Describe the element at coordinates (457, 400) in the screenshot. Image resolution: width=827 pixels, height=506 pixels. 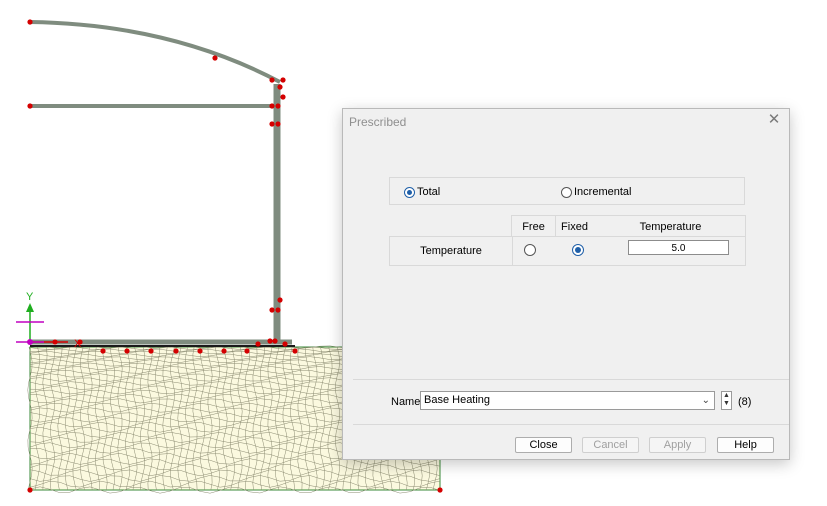
I see `name-value: Base Heating` at that location.